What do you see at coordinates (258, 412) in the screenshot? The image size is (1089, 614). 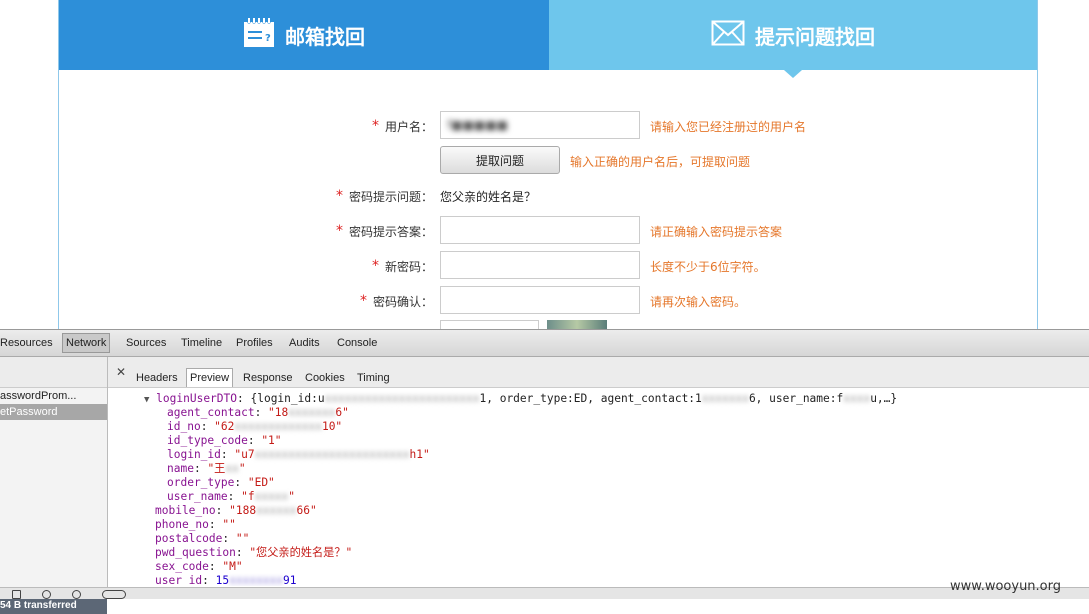 I see `json-line: agent_contact: "18xxxxxxx6"` at bounding box center [258, 412].